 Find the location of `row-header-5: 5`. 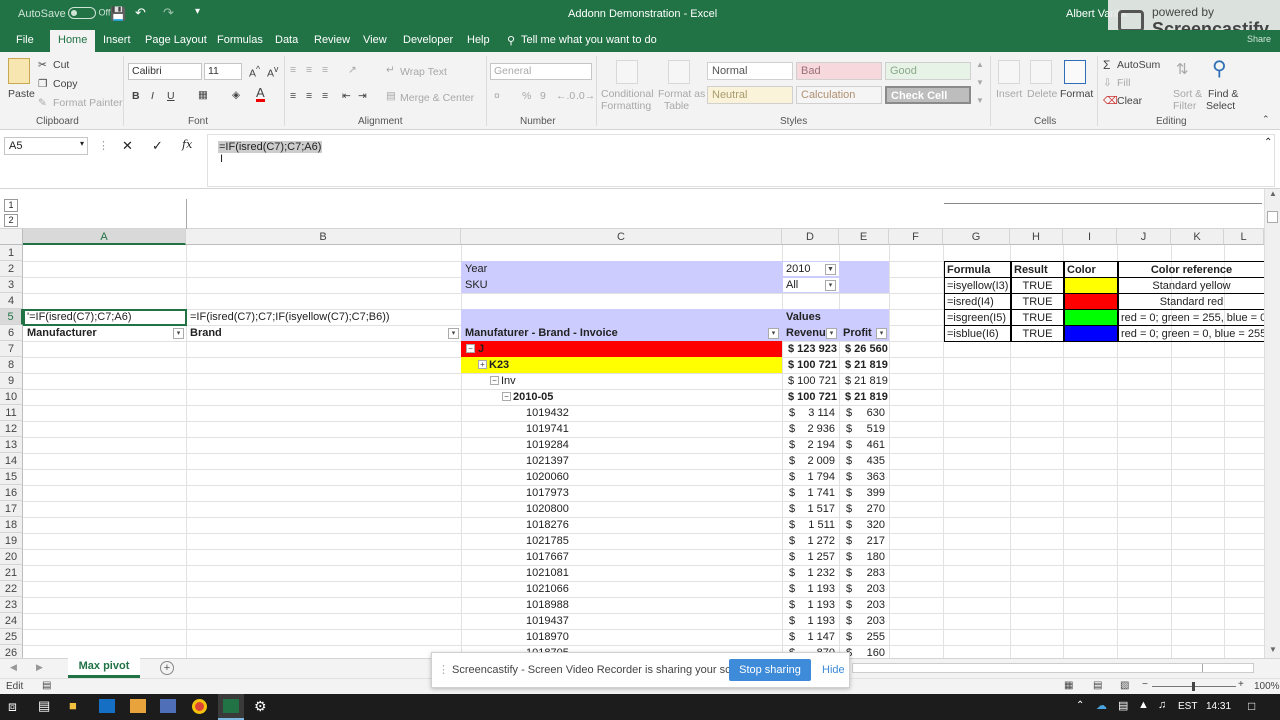

row-header-5: 5 is located at coordinates (11, 317).